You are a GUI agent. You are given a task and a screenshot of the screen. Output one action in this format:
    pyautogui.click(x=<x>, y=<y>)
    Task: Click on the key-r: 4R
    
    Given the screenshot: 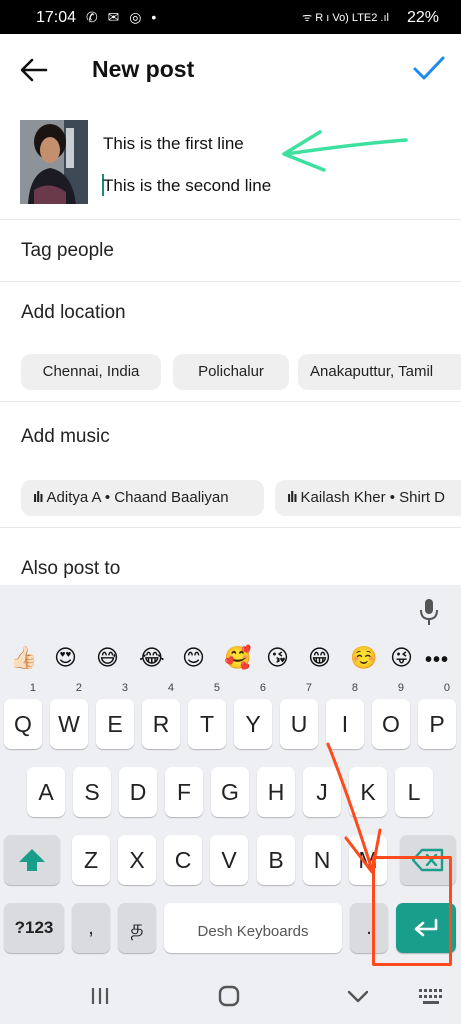 What is the action you would take?
    pyautogui.click(x=161, y=716)
    